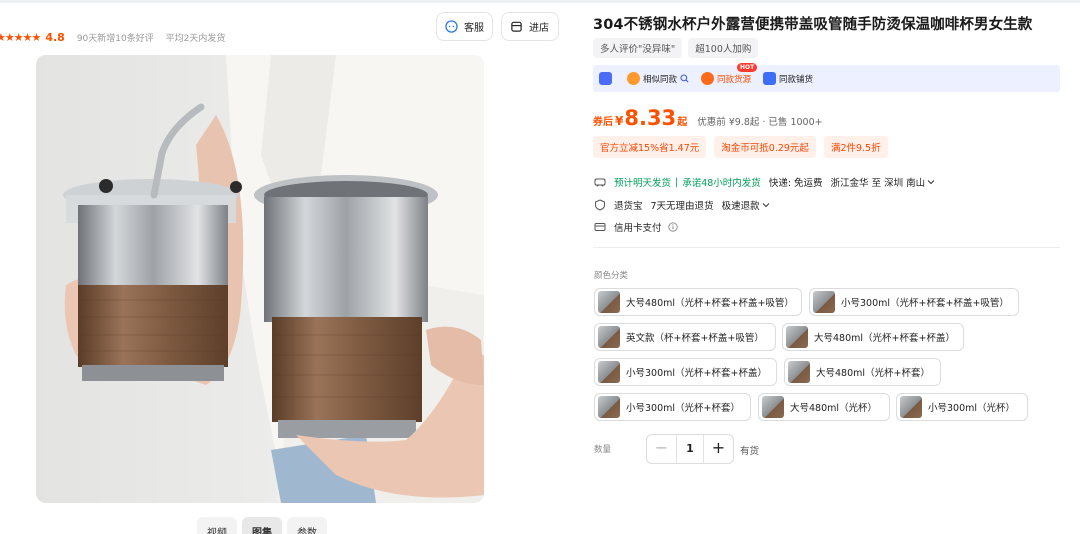 The width and height of the screenshot is (1080, 534). I want to click on ship-sep: |, so click(677, 182).